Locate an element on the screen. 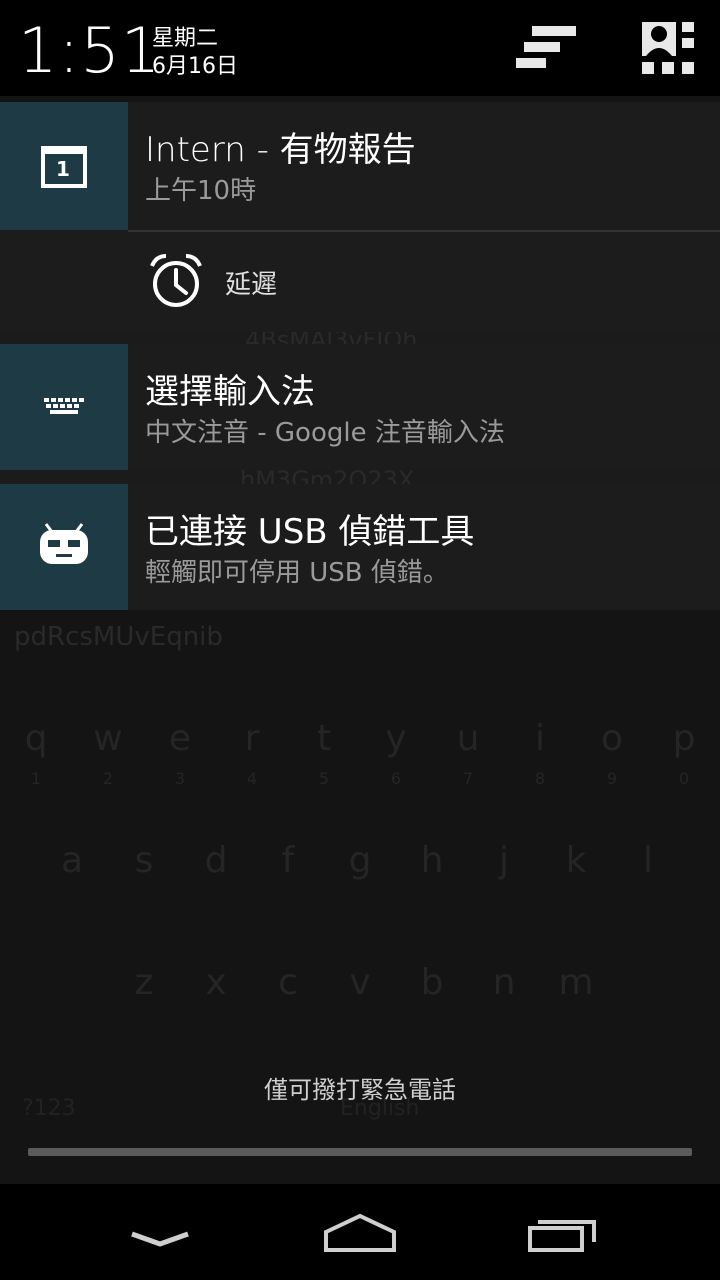 The image size is (720, 1280). snooze-action-button: 延遲 is located at coordinates (424, 281).